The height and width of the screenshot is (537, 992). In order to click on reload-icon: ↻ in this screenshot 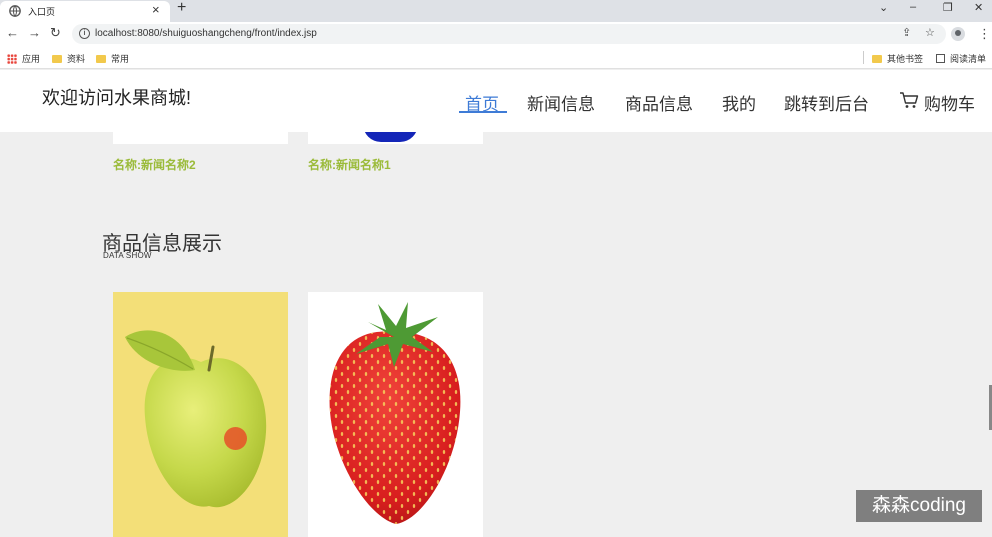, I will do `click(55, 33)`.